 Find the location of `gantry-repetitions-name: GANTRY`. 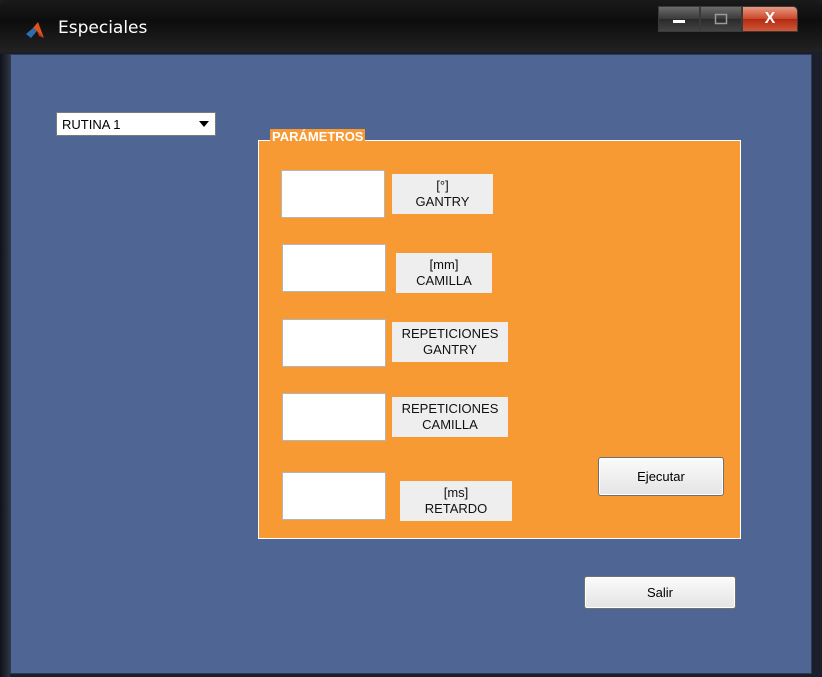

gantry-repetitions-name: GANTRY is located at coordinates (450, 349).